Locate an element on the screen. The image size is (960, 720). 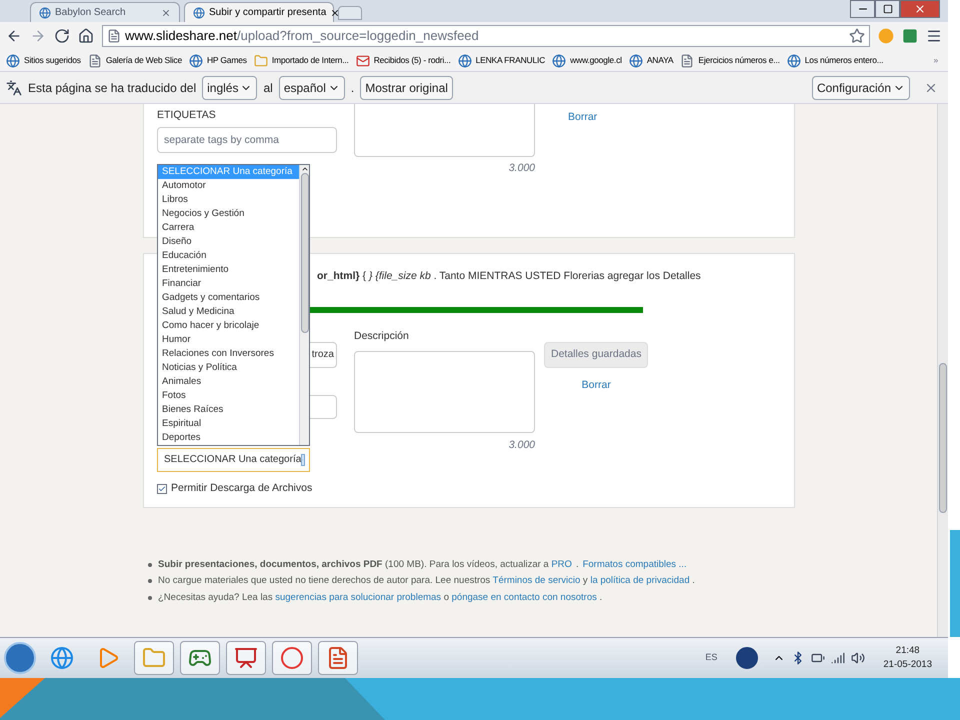
download-checkbox: Permitir Descarga de Archivos is located at coordinates (255, 488).